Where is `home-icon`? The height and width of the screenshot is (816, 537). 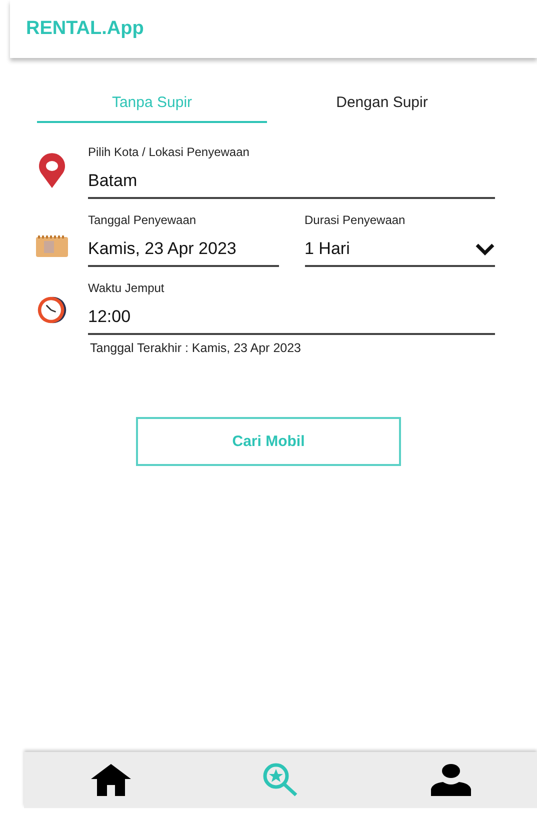 home-icon is located at coordinates (110, 780).